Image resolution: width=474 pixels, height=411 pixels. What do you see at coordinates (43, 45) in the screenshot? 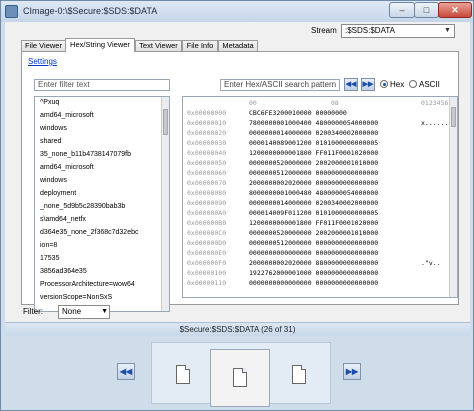
I see `tab-file-viewer: File Viewer` at bounding box center [43, 45].